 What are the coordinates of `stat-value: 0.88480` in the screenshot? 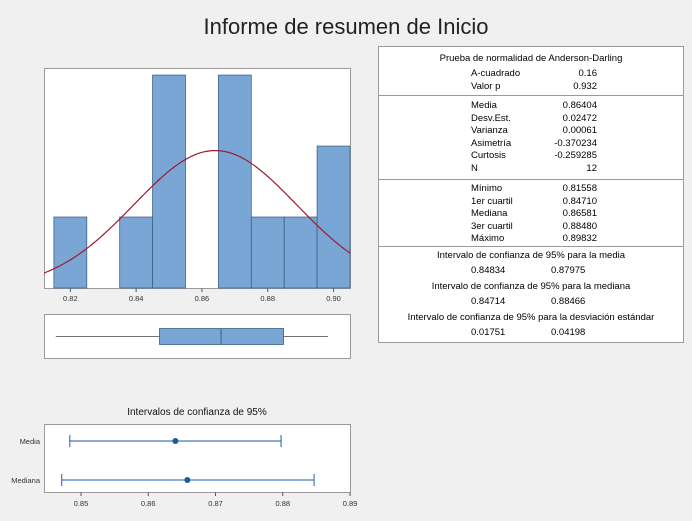 It's located at (579, 226).